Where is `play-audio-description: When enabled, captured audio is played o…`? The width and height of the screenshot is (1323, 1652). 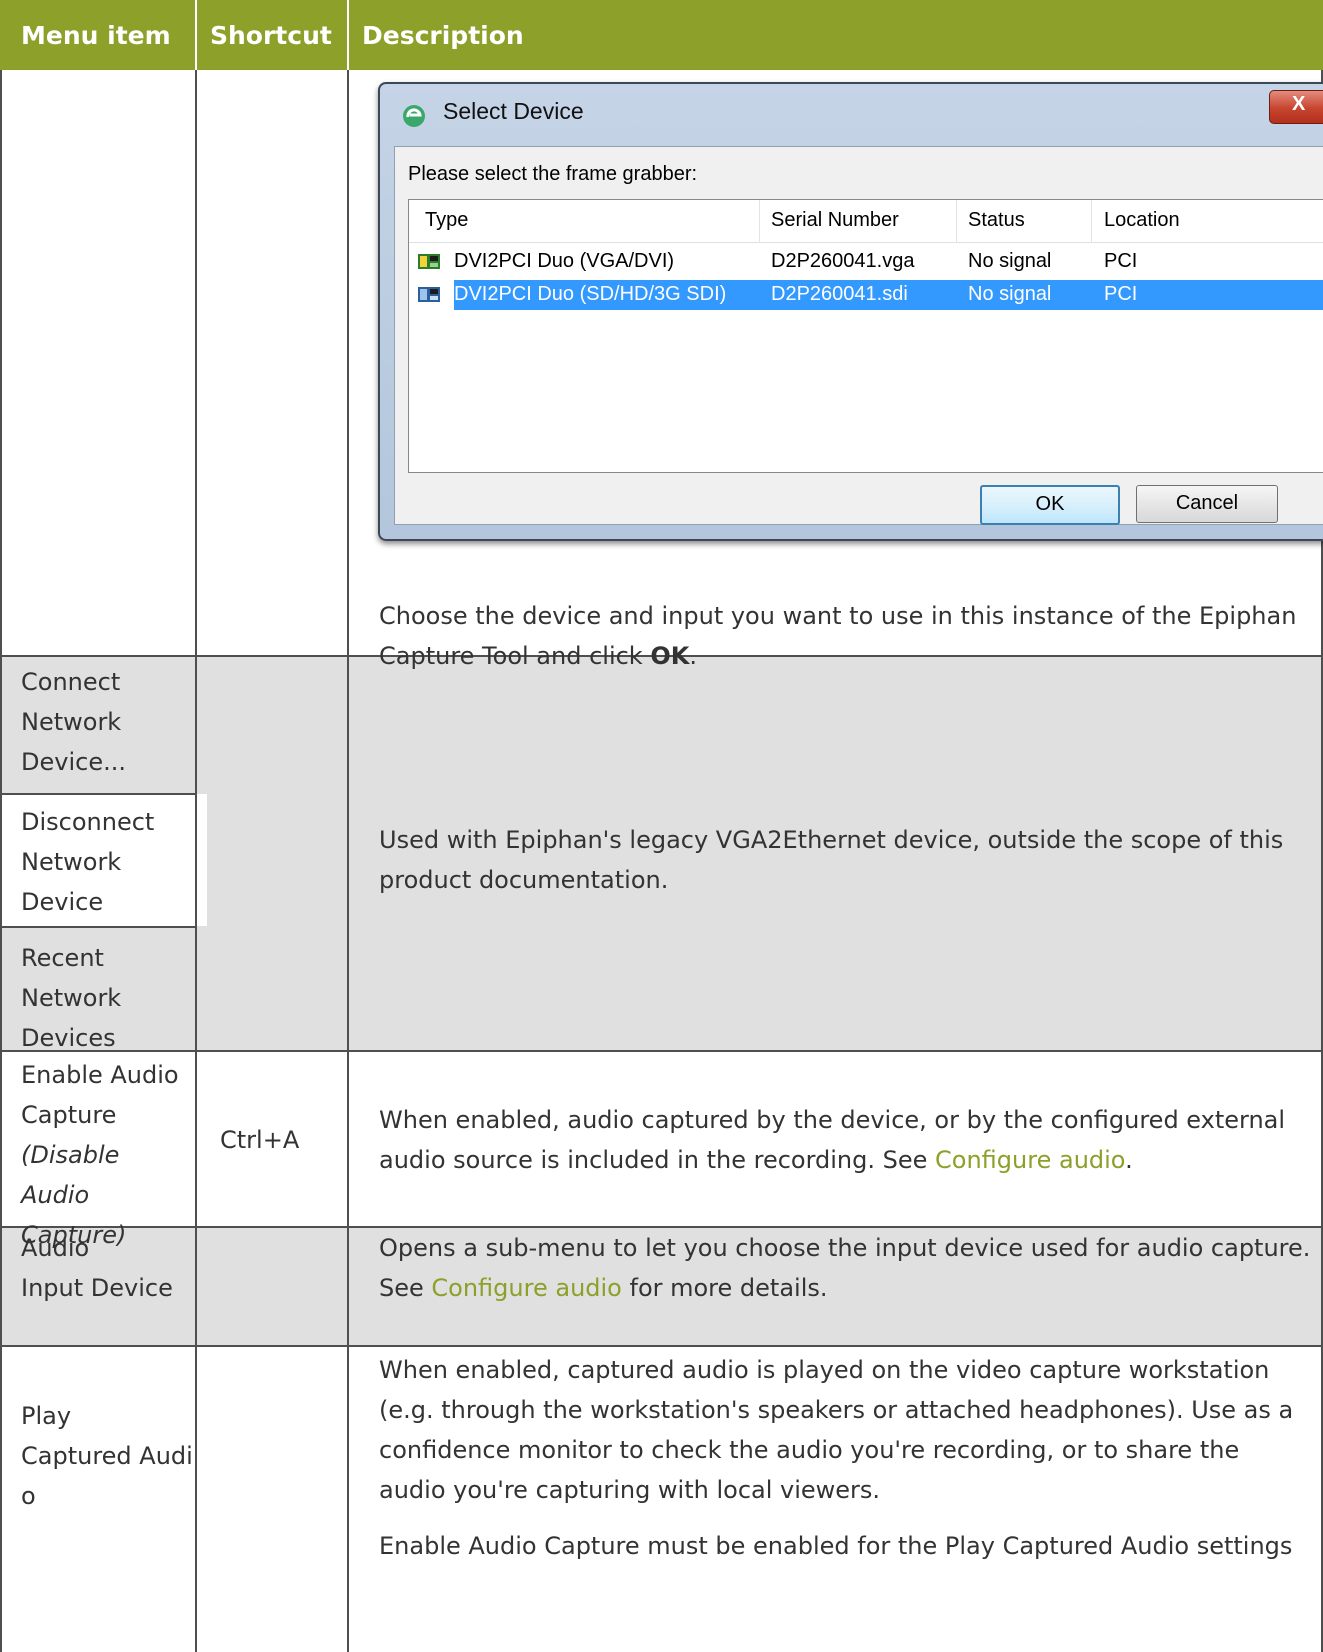 play-audio-description: When enabled, captured audio is played o… is located at coordinates (846, 1458).